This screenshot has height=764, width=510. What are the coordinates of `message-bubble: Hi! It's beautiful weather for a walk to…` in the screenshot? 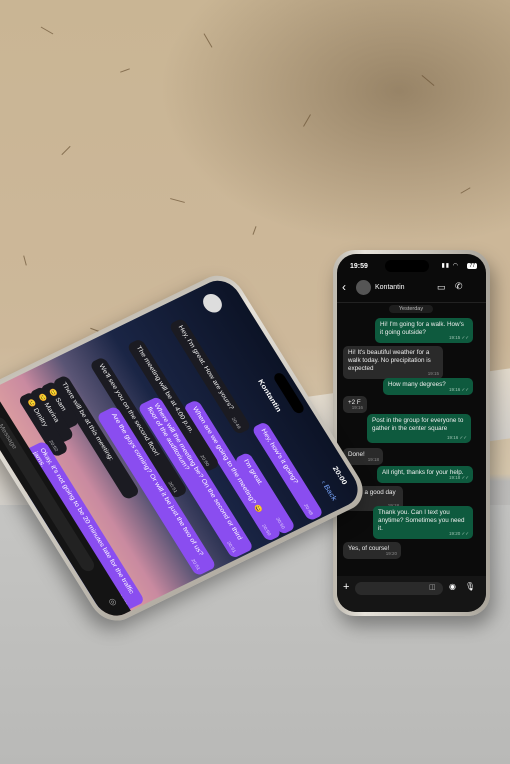 It's located at (393, 362).